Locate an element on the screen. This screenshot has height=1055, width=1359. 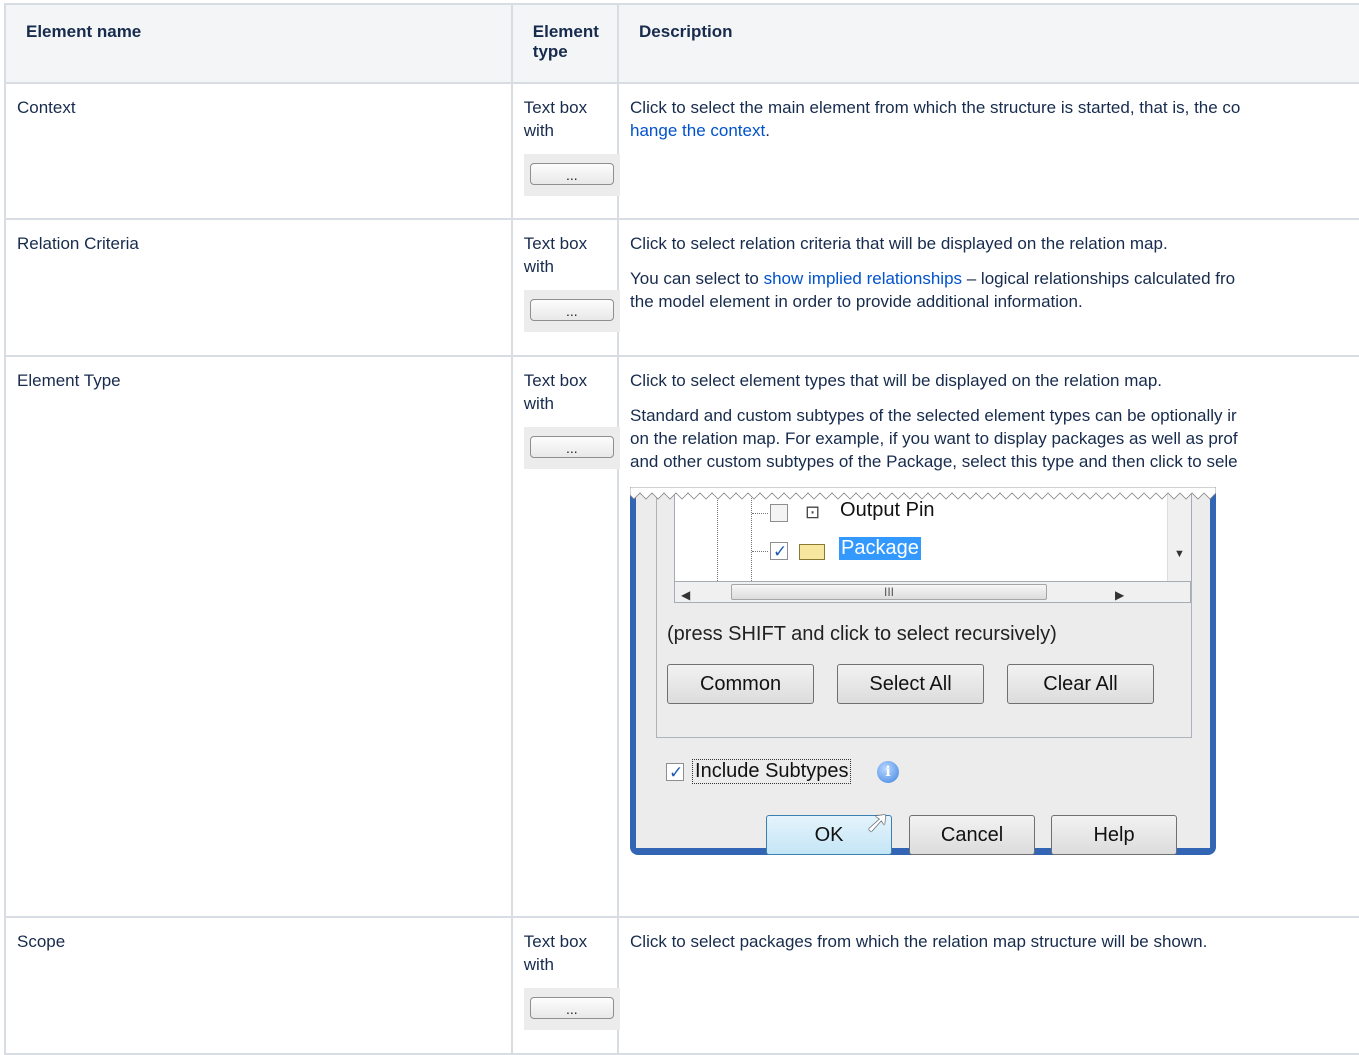
dialog-frame: ⊡ Output Pin Package ▼ is located at coordinates (923, 674).